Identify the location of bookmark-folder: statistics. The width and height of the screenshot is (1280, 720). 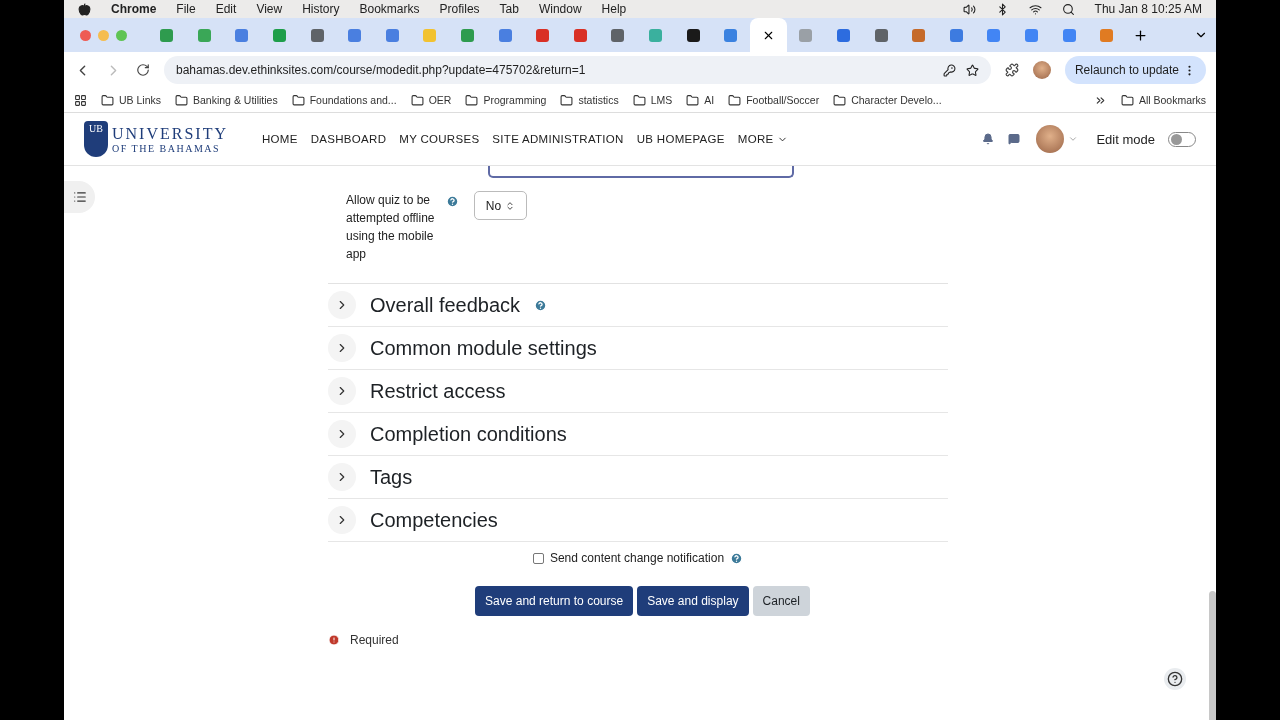
(589, 100).